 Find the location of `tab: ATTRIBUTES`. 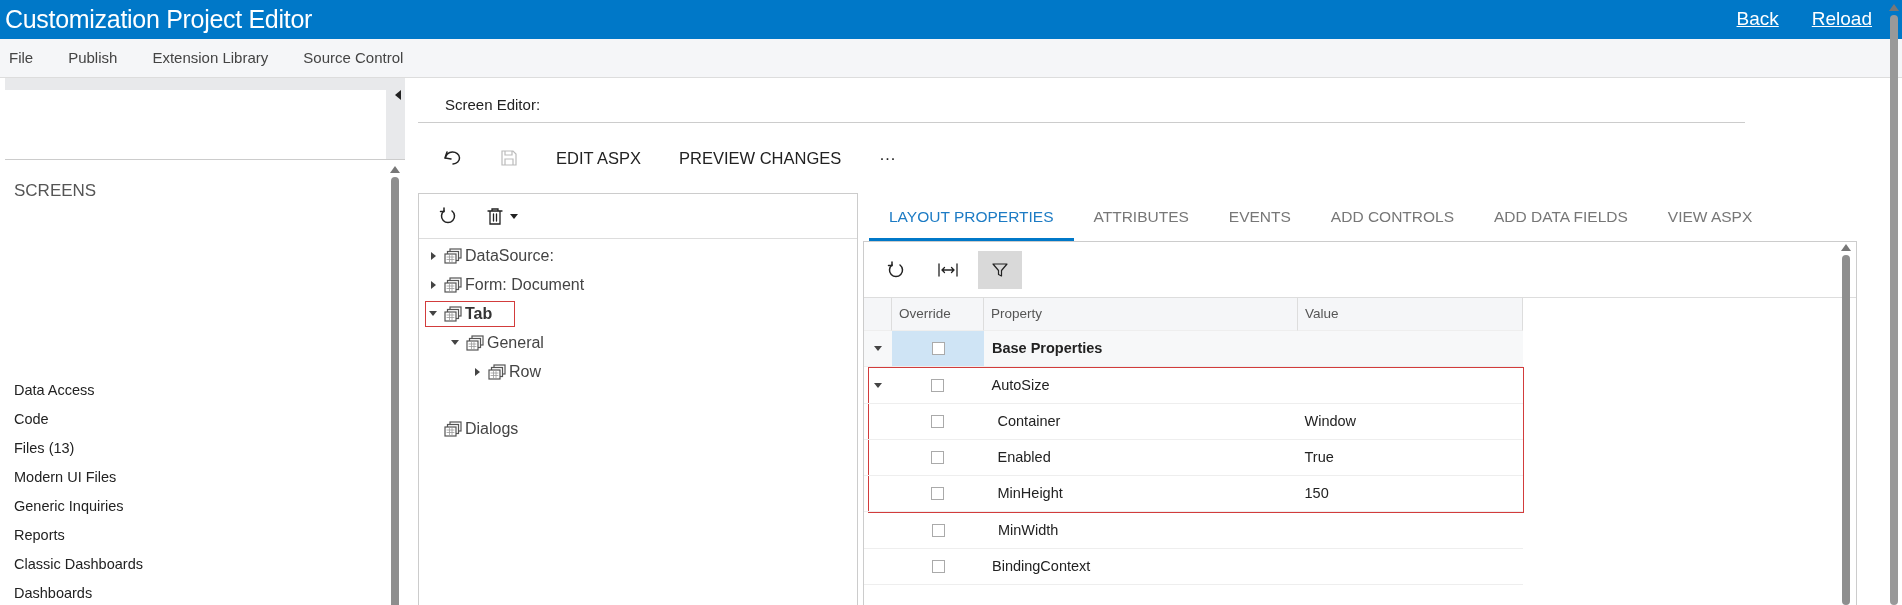

tab: ATTRIBUTES is located at coordinates (1141, 218).